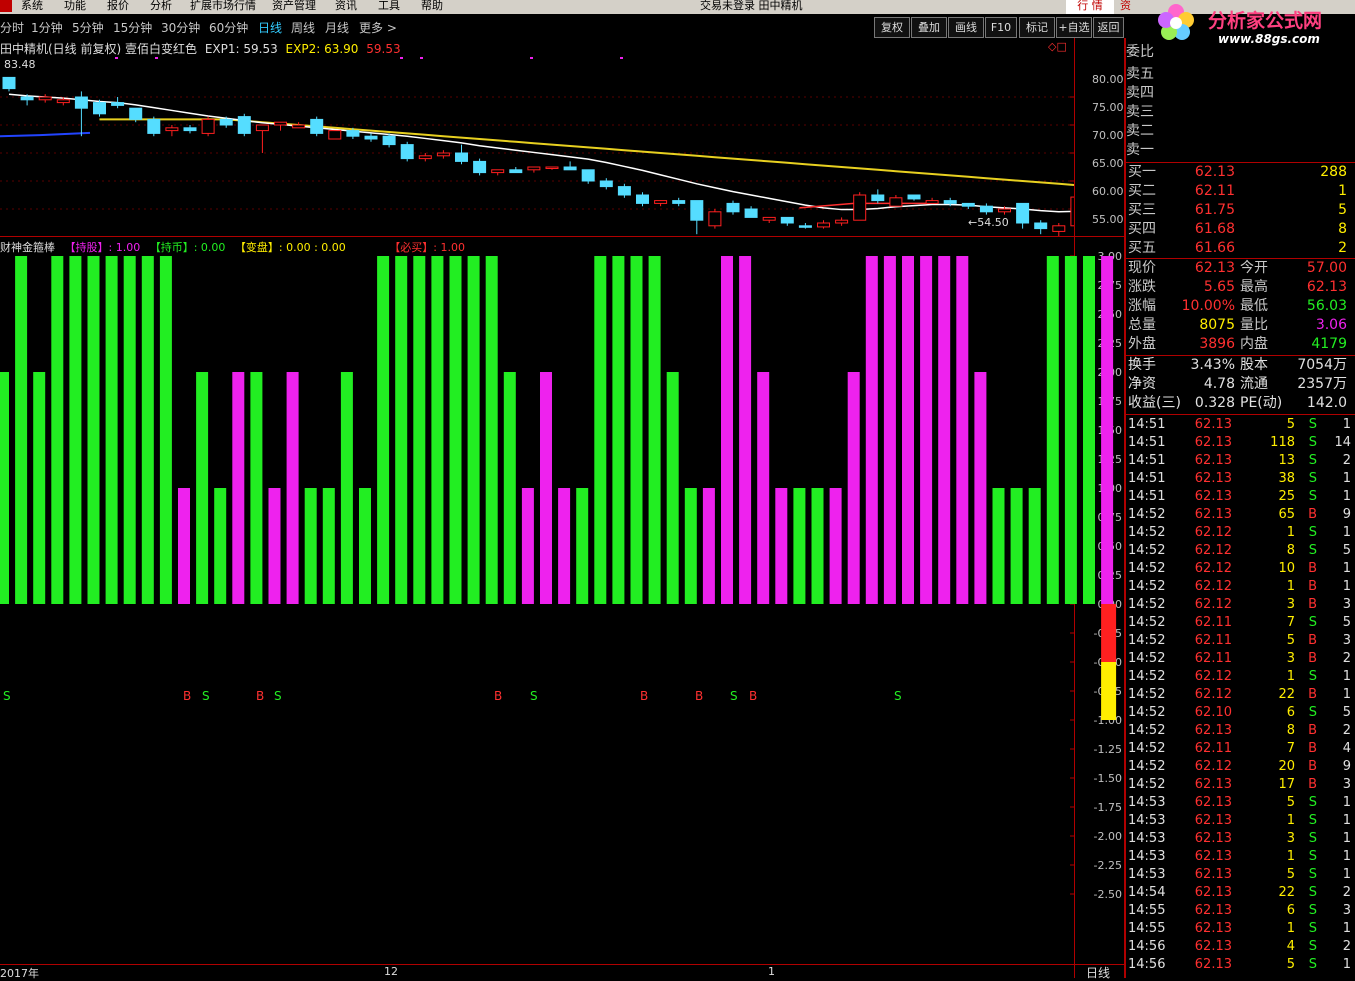 Image resolution: width=1355 pixels, height=981 pixels. What do you see at coordinates (1147, 964) in the screenshot?
I see `tick-time: 14:56` at bounding box center [1147, 964].